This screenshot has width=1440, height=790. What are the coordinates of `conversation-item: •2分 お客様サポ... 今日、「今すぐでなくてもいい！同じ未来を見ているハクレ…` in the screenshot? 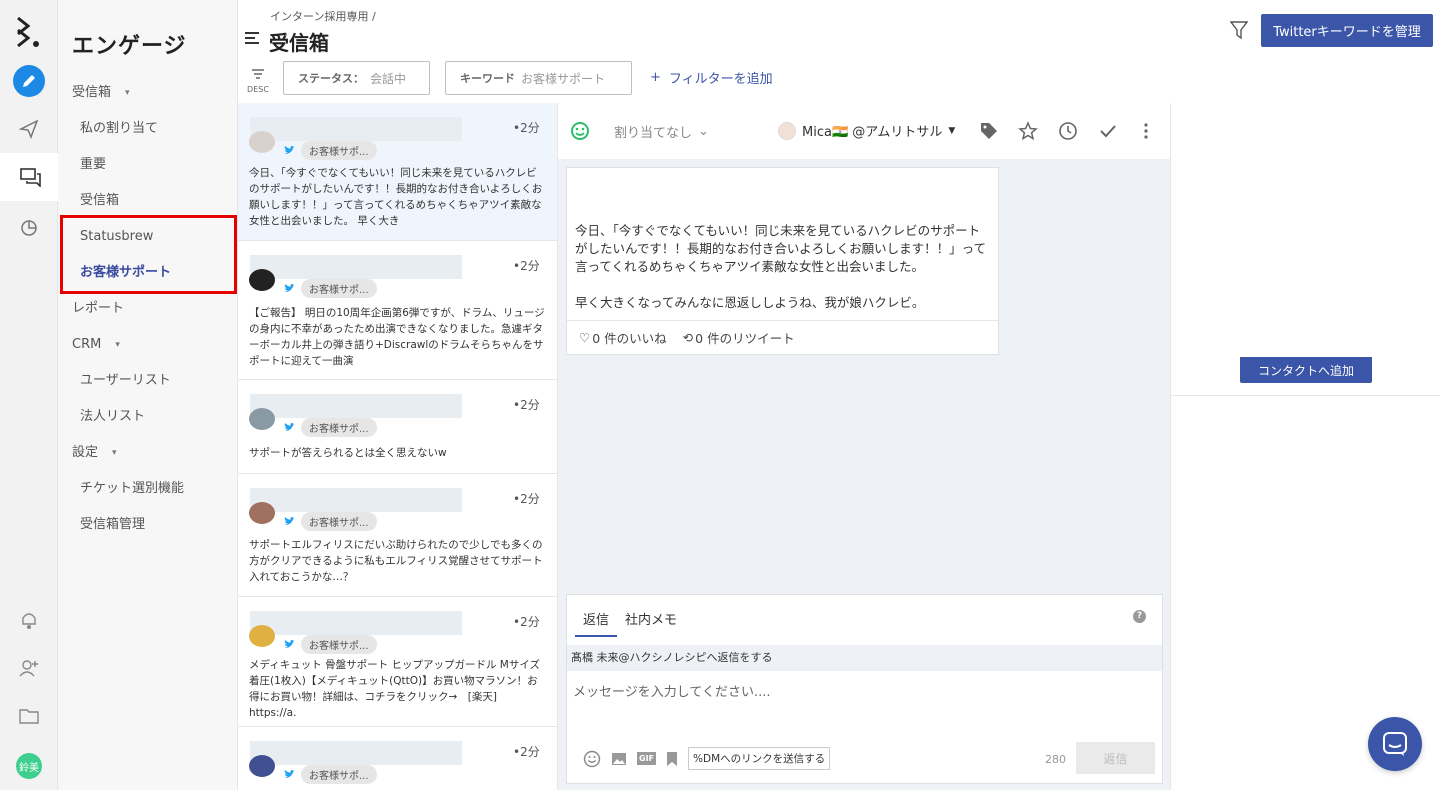 It's located at (397, 172).